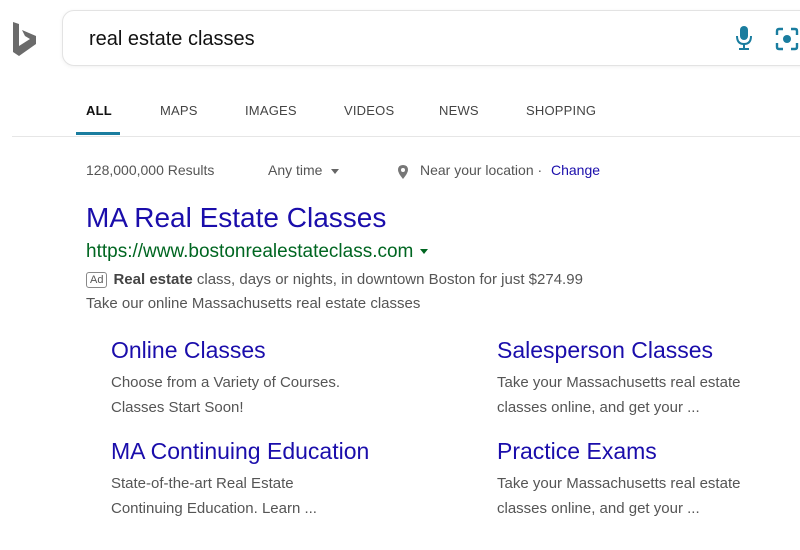 Image resolution: width=800 pixels, height=550 pixels. What do you see at coordinates (150, 170) in the screenshot?
I see `results-count: 128,000,000 Results` at bounding box center [150, 170].